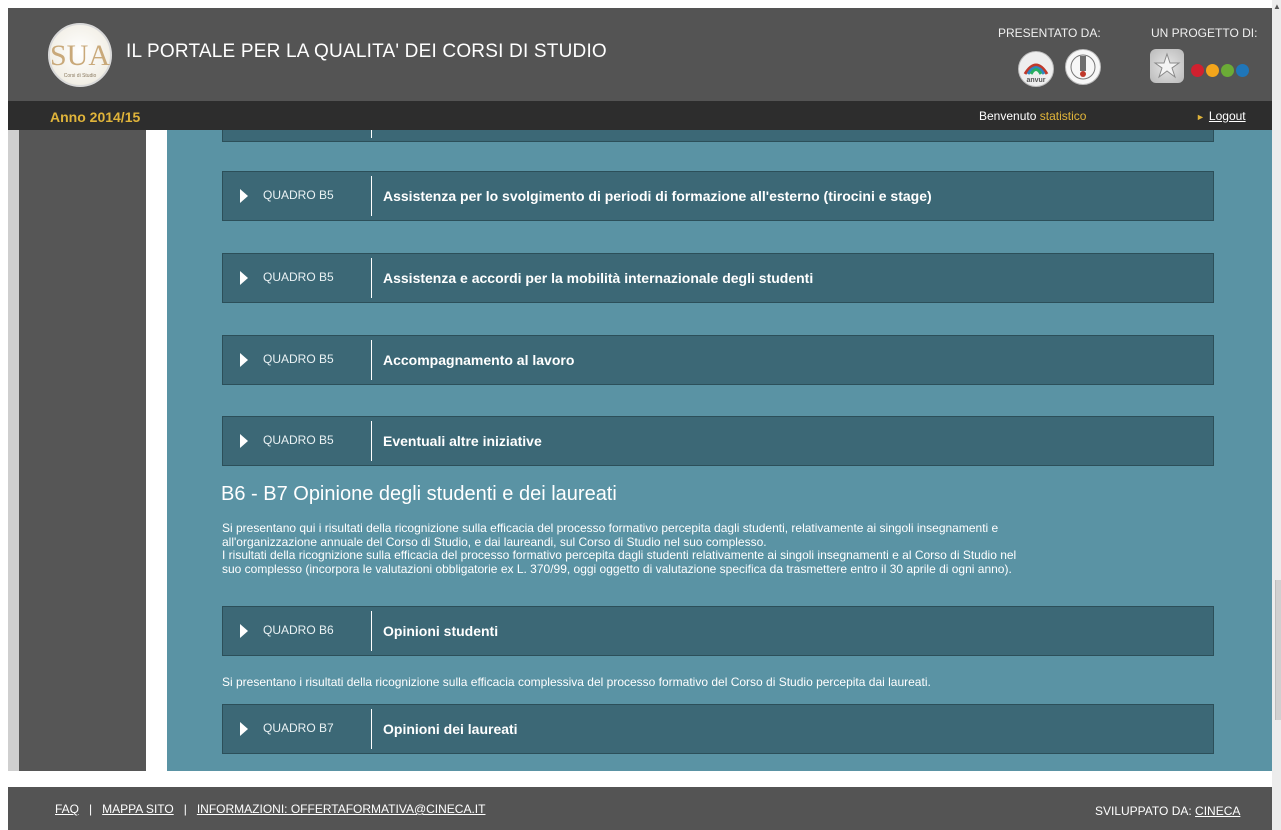 The image size is (1281, 830). Describe the element at coordinates (67, 809) in the screenshot. I see `faq-link: FAQ` at that location.